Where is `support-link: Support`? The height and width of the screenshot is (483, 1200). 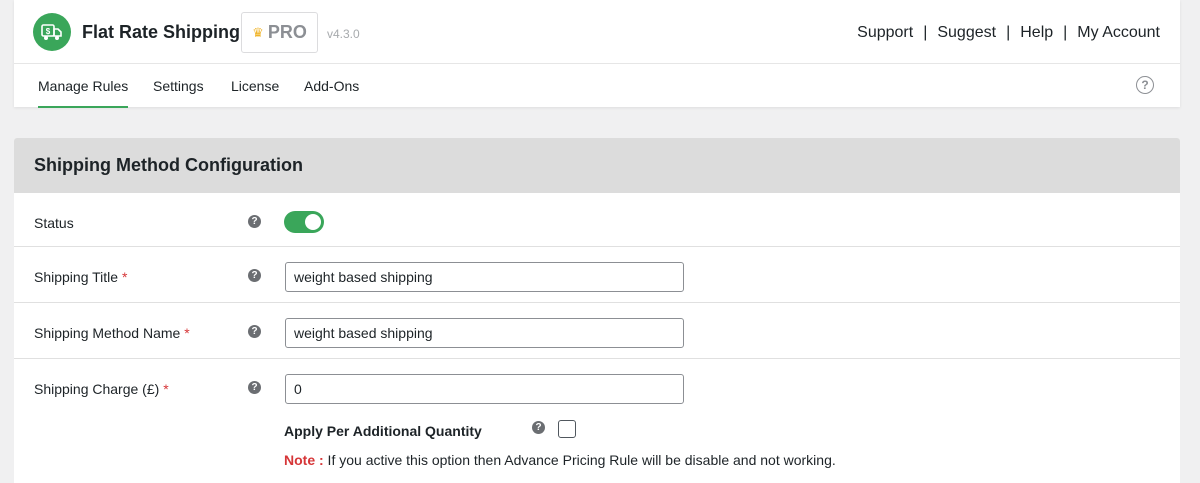 support-link: Support is located at coordinates (885, 33).